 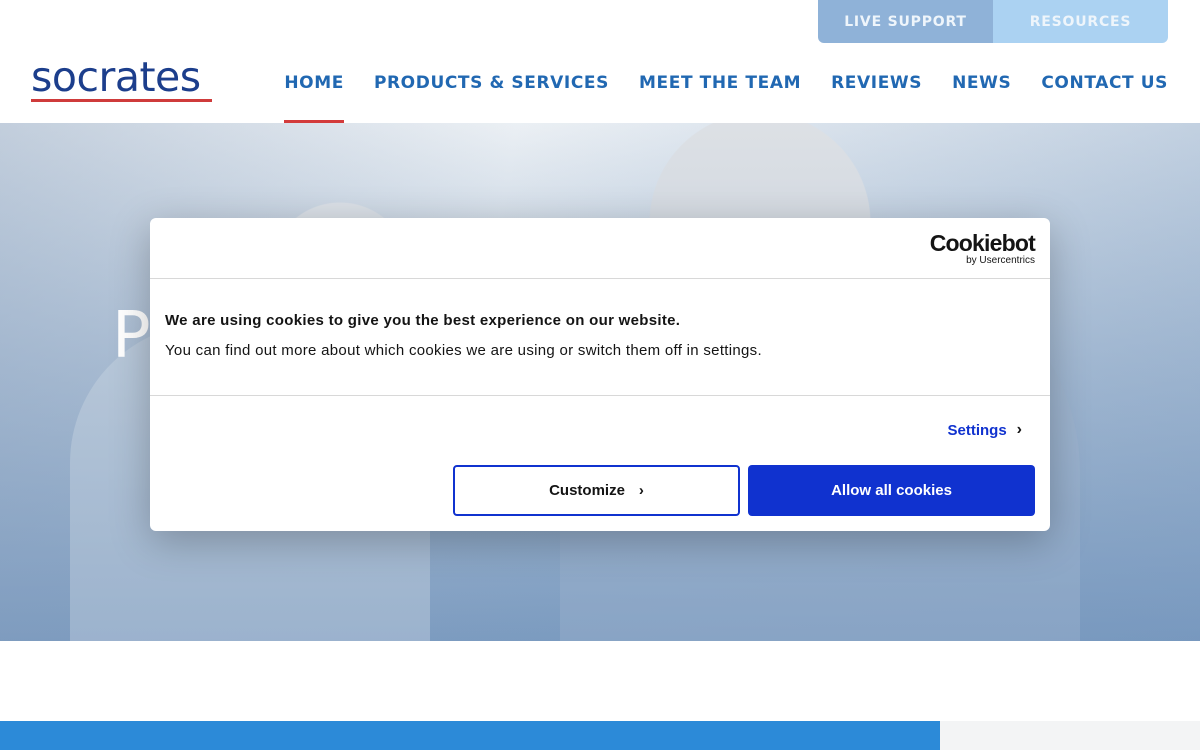 I want to click on customize-button: Customize ›, so click(x=596, y=490).